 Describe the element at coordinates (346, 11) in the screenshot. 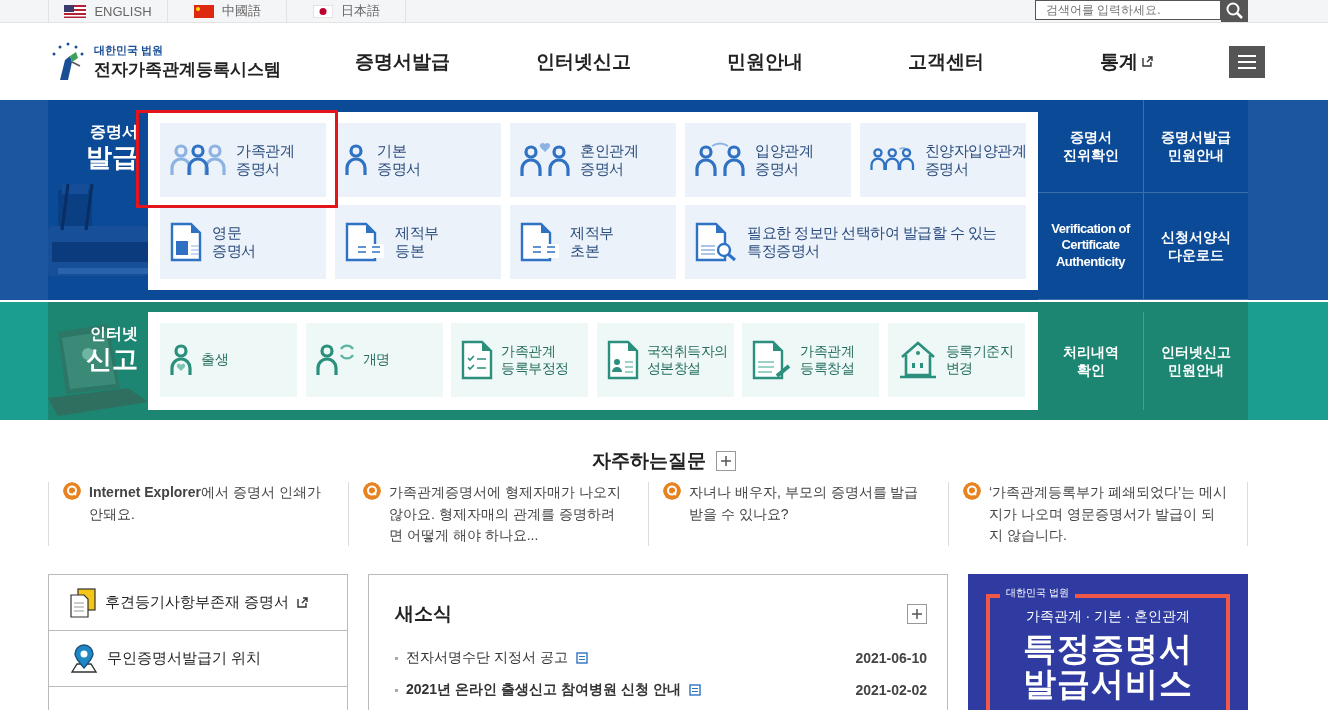

I see `language-link: 日本語` at that location.